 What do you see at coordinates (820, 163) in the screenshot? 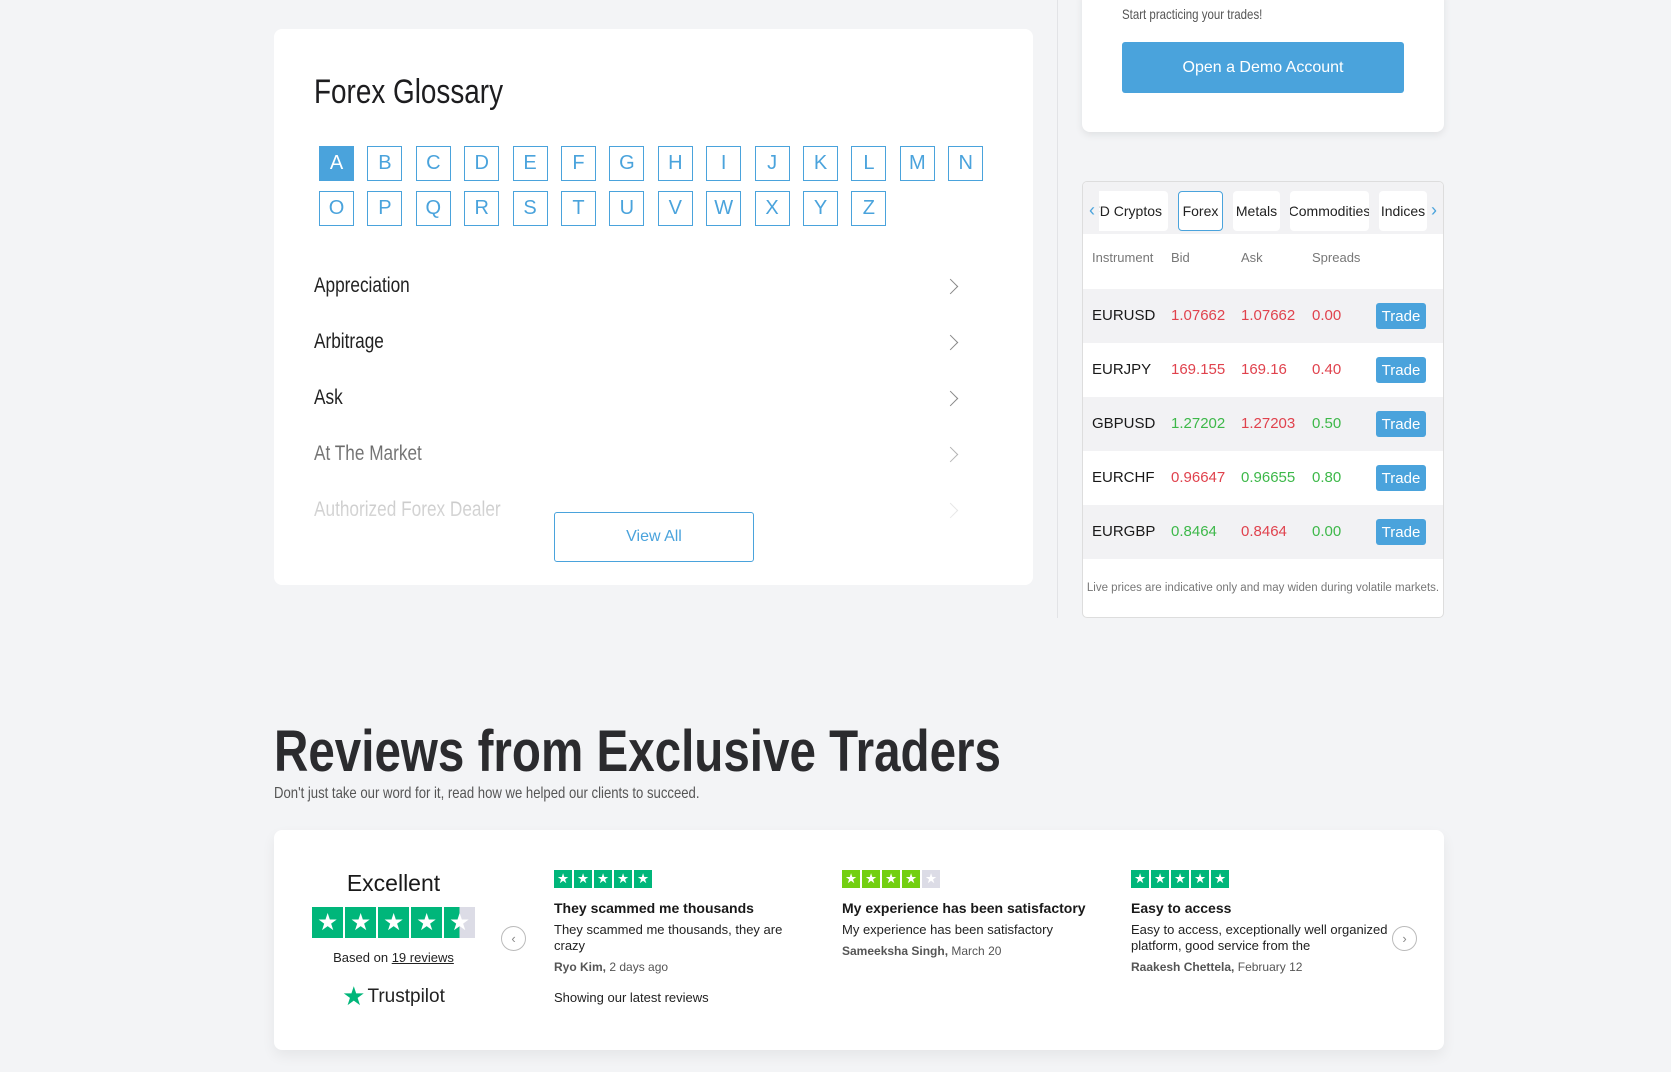
I see `letter-k: K` at bounding box center [820, 163].